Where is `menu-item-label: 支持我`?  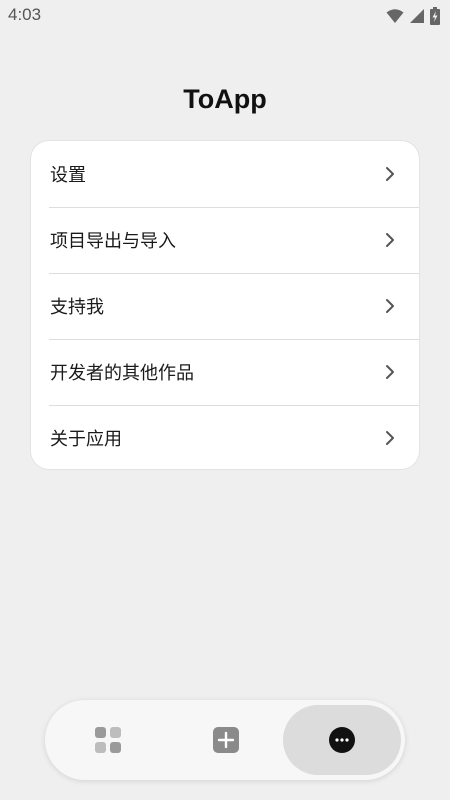
menu-item-label: 支持我 is located at coordinates (77, 307).